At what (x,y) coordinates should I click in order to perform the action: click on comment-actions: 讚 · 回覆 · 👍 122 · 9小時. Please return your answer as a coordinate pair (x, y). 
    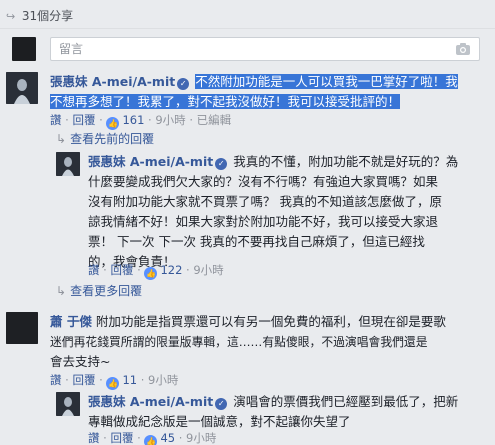
    Looking at the image, I should click on (156, 271).